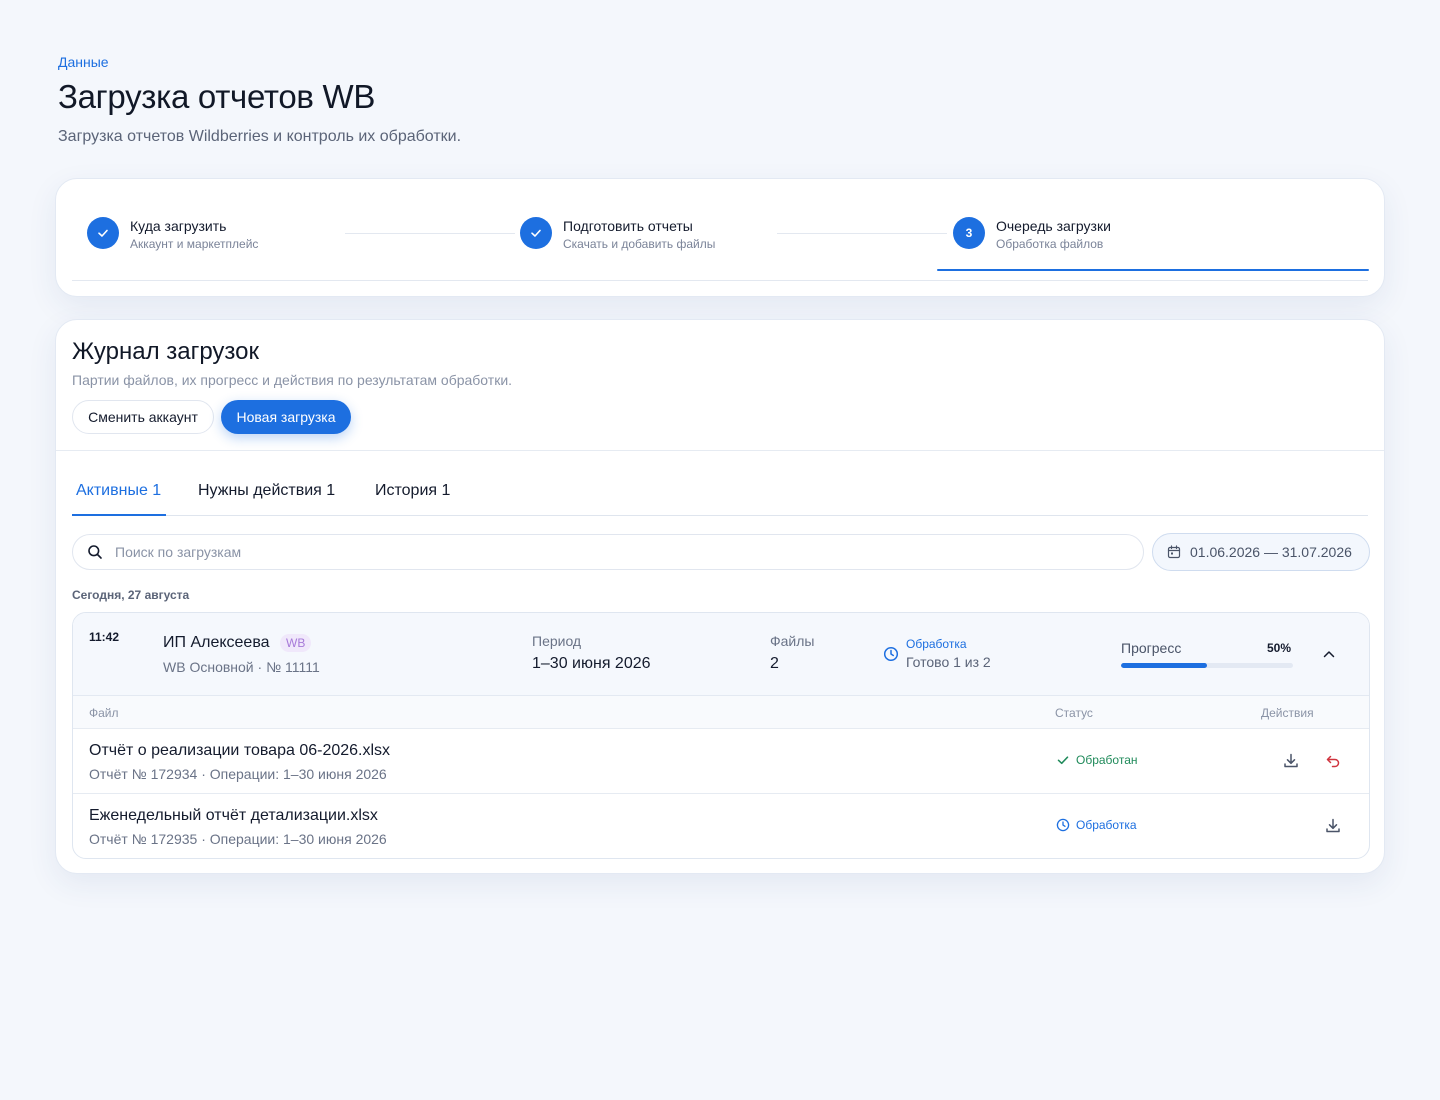 This screenshot has width=1440, height=1100. I want to click on step-queue: 3 Очередь загрузки Обработка файлов, so click(1032, 235).